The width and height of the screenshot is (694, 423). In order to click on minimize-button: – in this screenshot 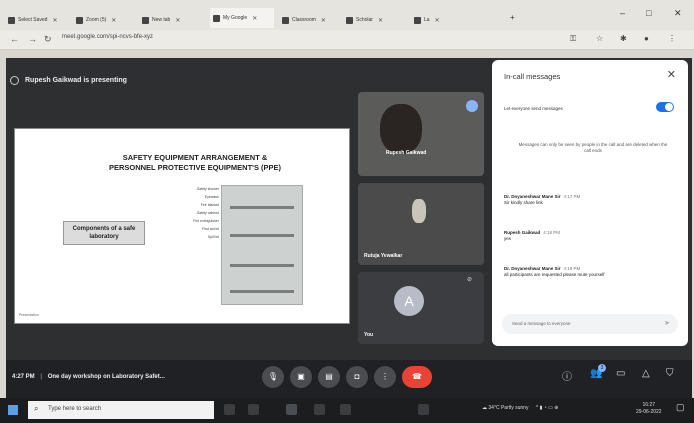, I will do `click(622, 13)`.